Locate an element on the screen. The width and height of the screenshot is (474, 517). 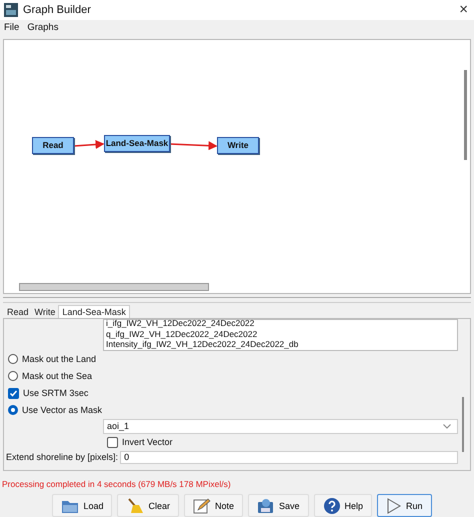
status-message: Processing completed in 4 seconds (679 MB/s 178 MPixel/s) is located at coordinates (116, 483).